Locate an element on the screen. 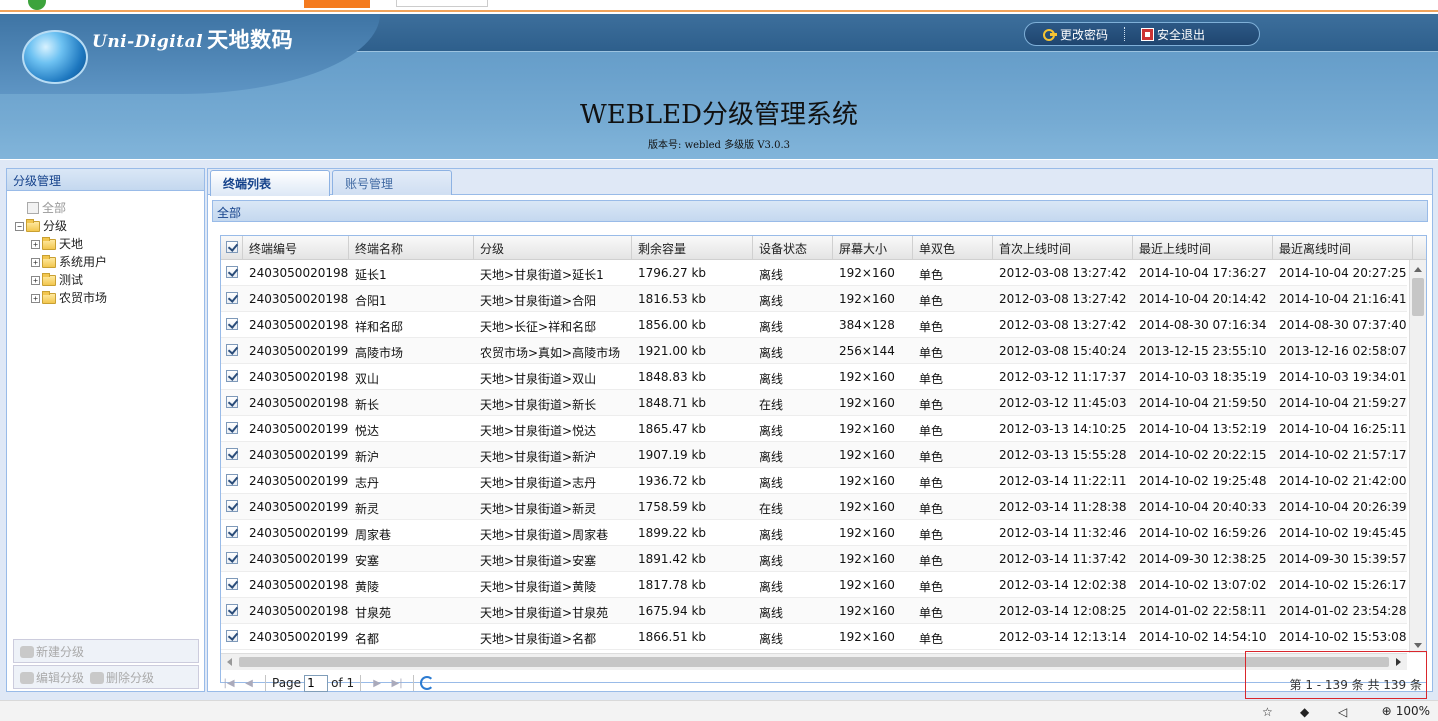 This screenshot has width=1438, height=721. zoom-control: ⊕ 100% is located at coordinates (1406, 711).